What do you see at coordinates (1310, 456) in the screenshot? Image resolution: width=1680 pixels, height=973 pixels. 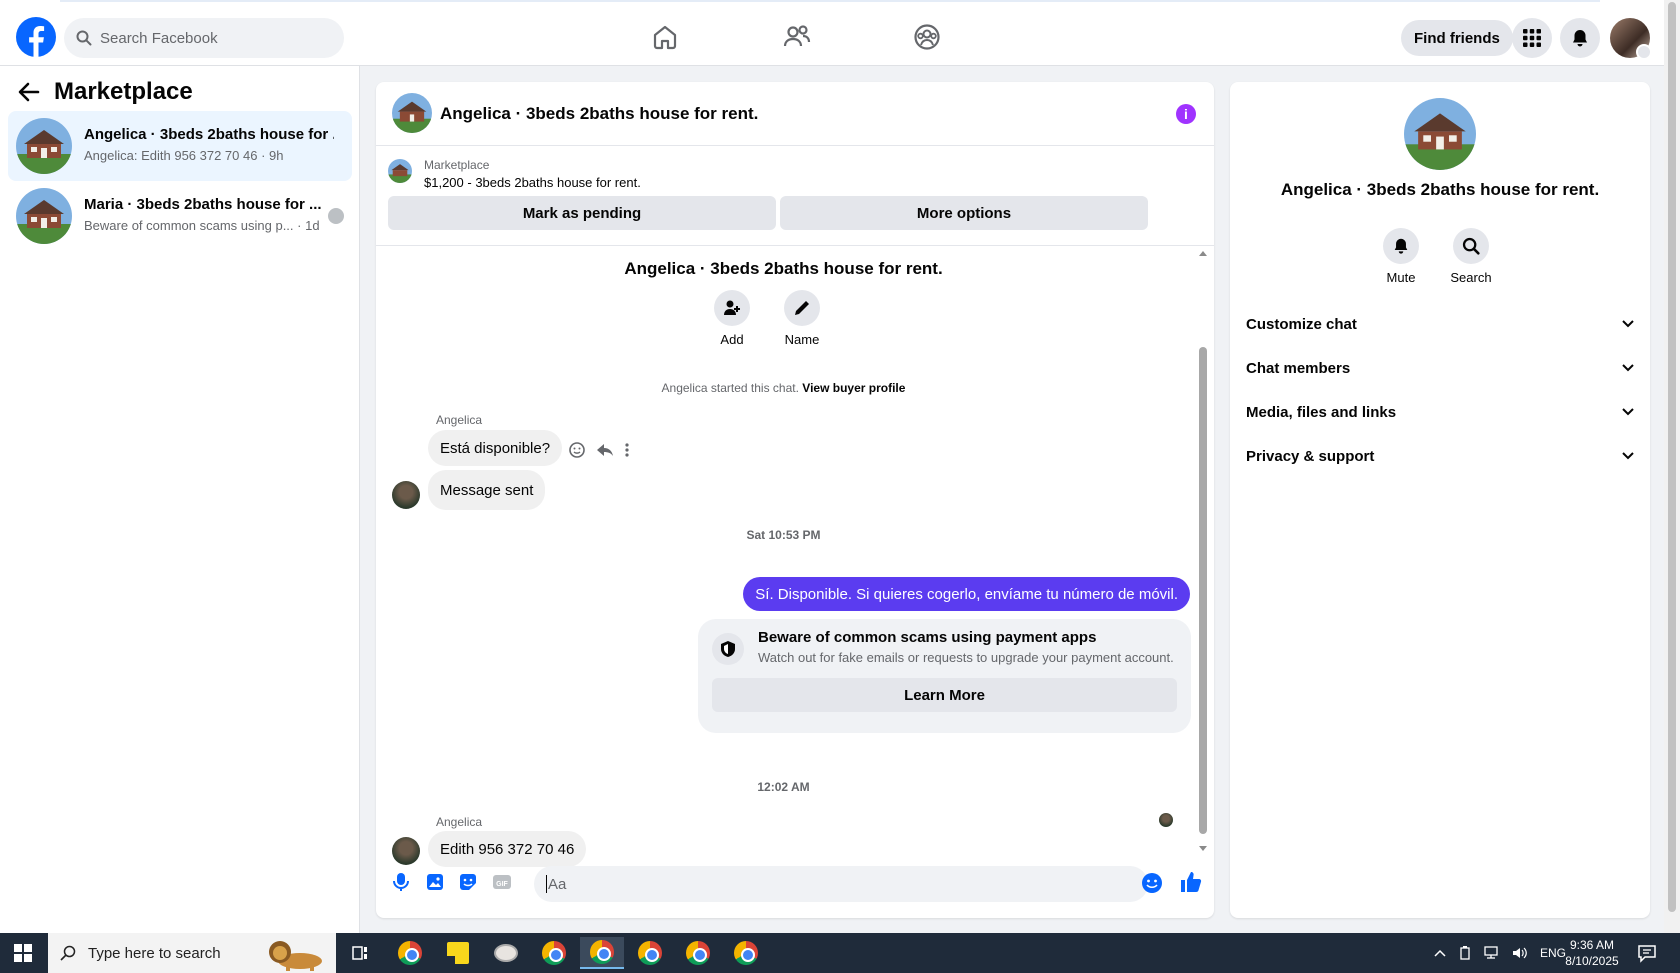 I see `section-label: Privacy & support` at bounding box center [1310, 456].